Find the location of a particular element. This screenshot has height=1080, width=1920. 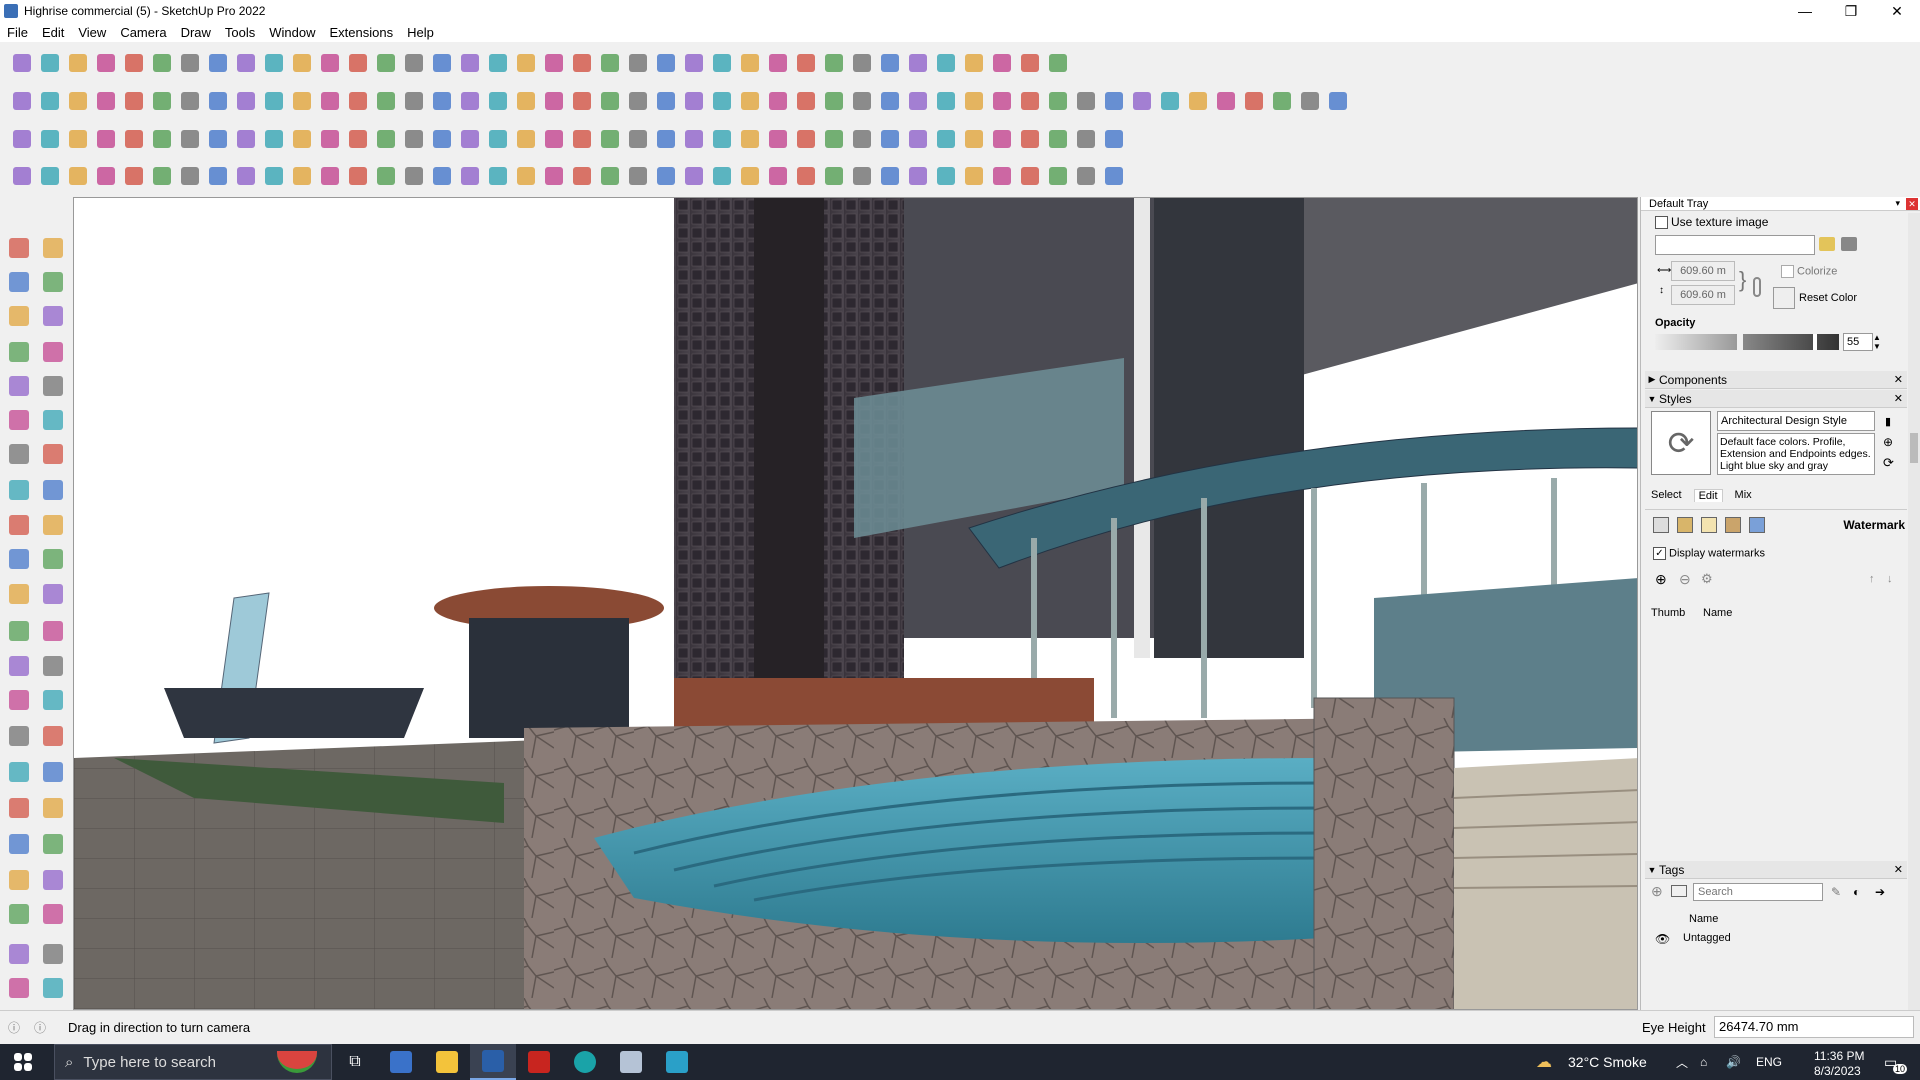

refresh-style-icon: ⟳ is located at coordinates (1888, 463).